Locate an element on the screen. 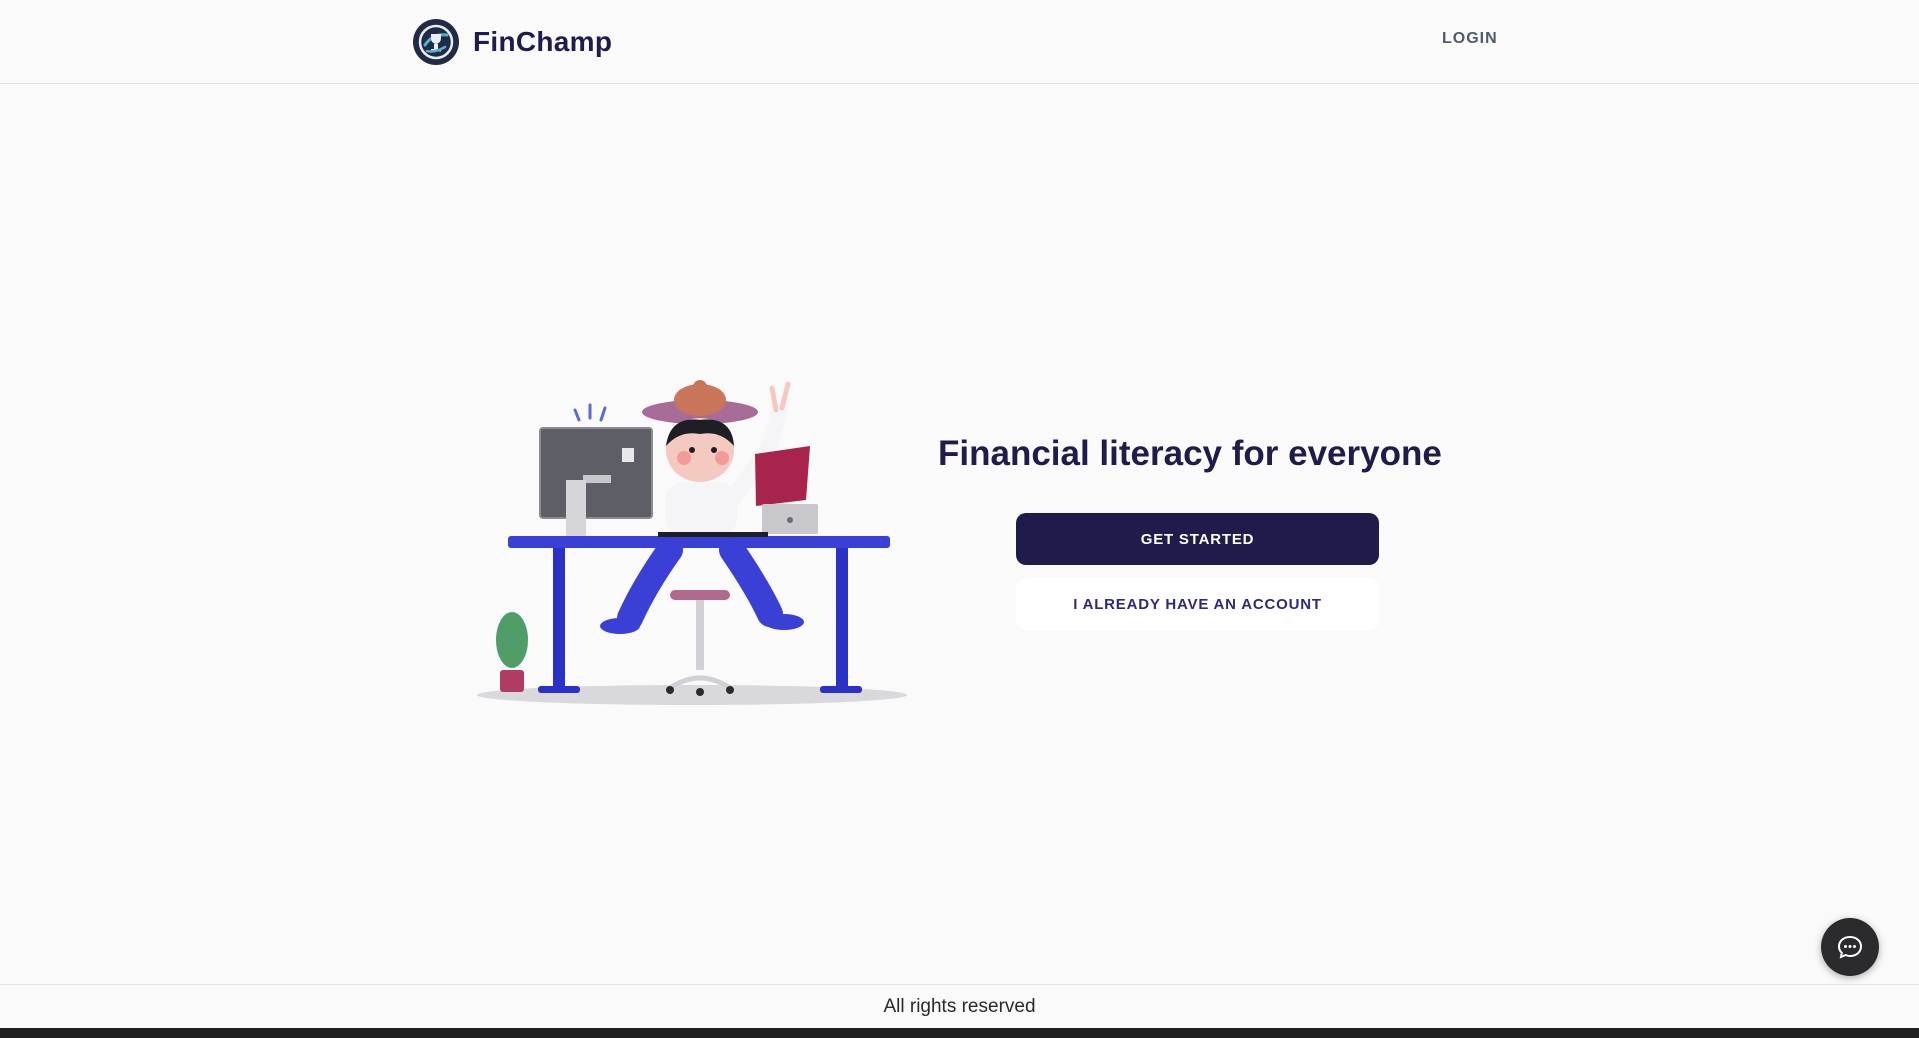 This screenshot has width=1919, height=1038. chat-bubble-icon is located at coordinates (1850, 947).